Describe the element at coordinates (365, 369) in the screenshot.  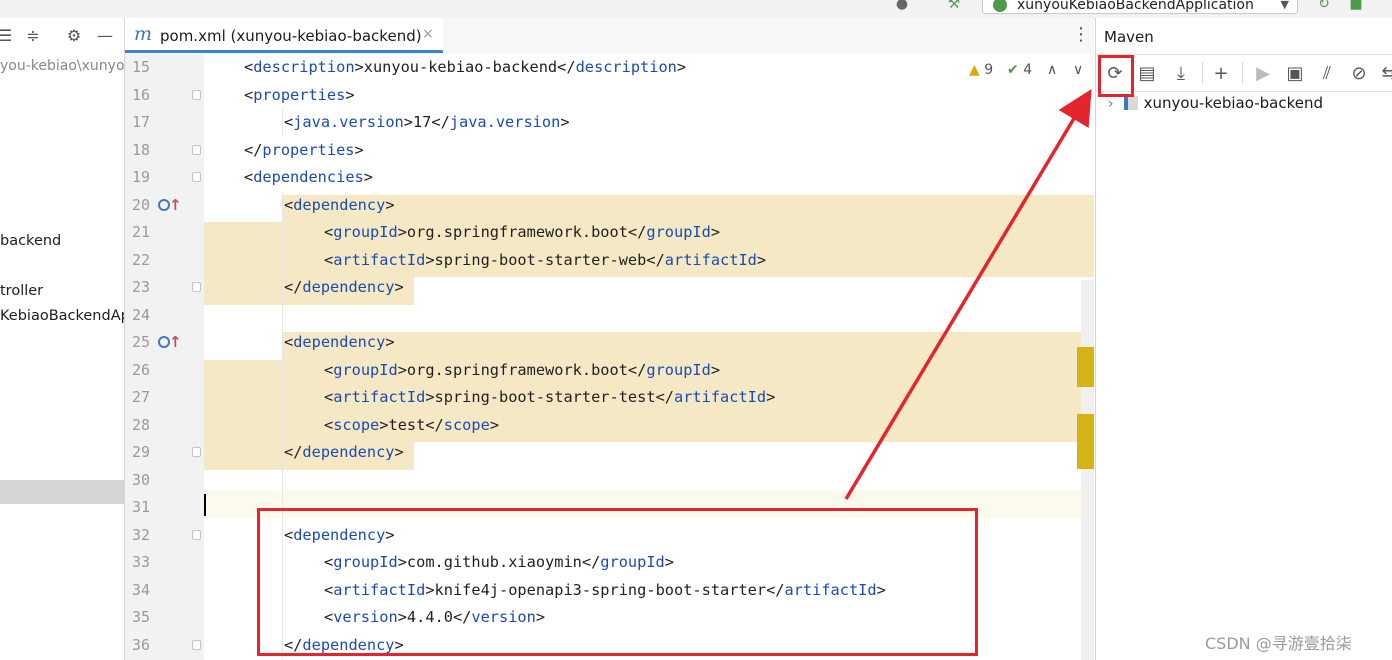
I see `xml-tag-name: groupId` at that location.